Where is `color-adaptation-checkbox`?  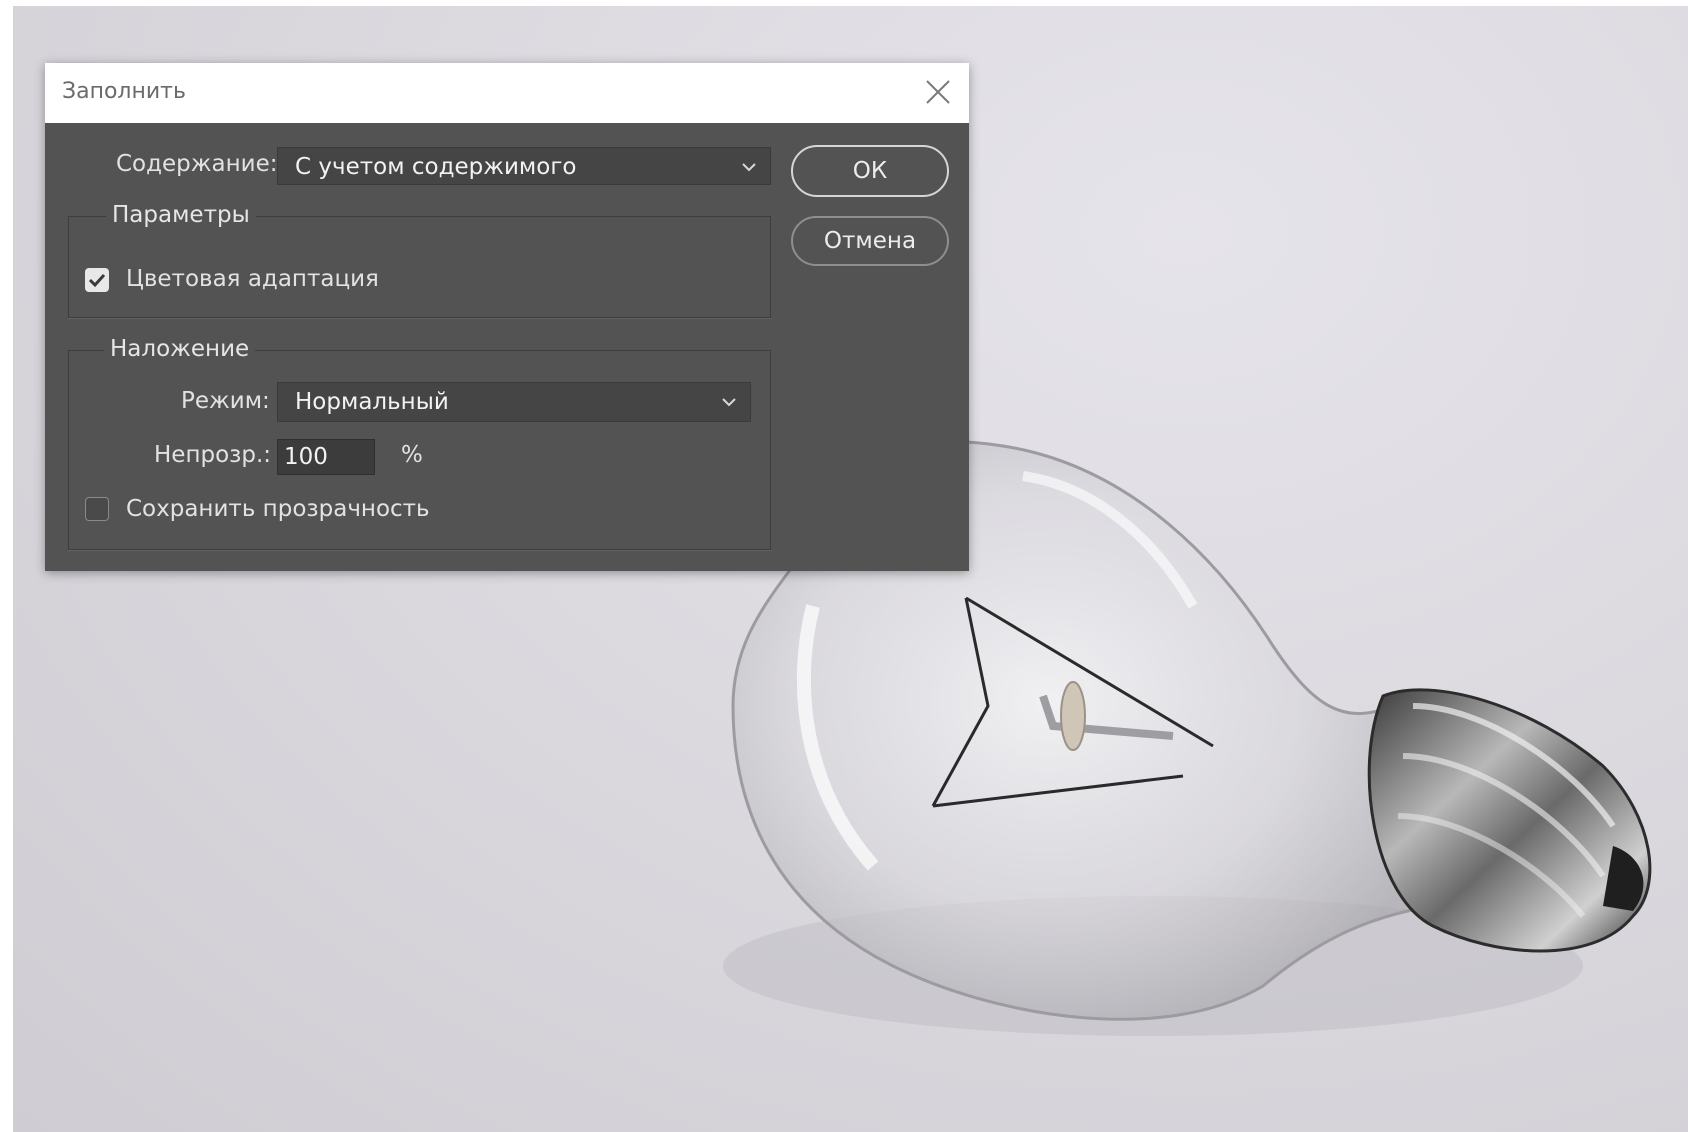
color-adaptation-checkbox is located at coordinates (97, 280).